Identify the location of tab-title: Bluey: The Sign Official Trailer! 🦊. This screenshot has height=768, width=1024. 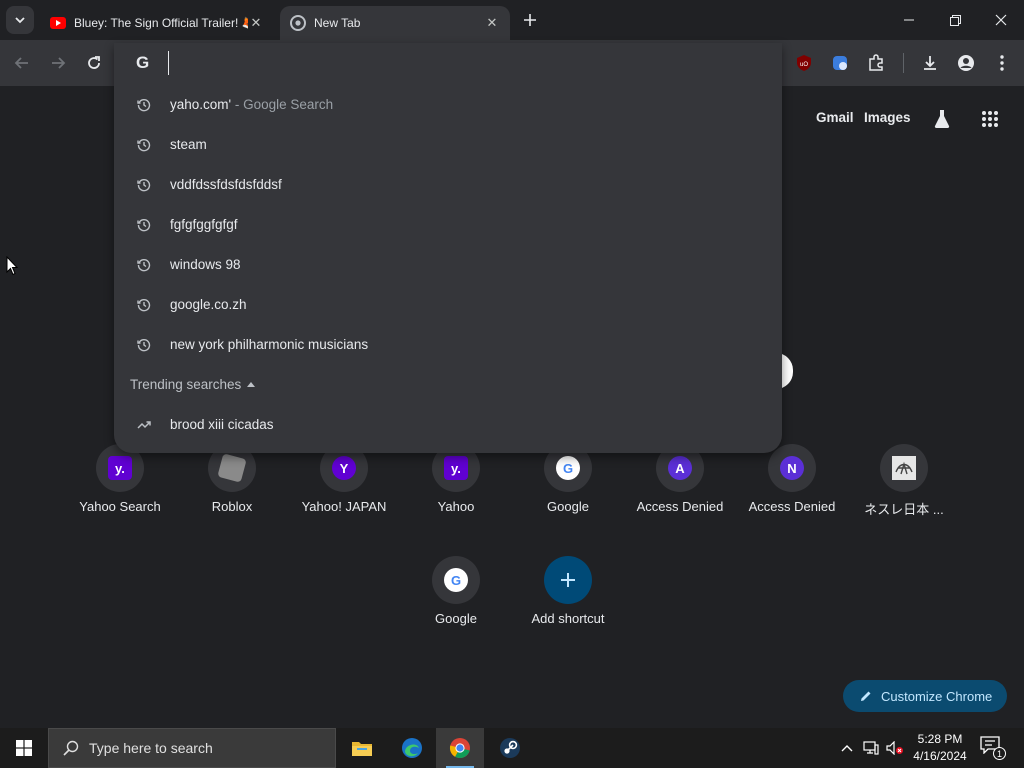
(161, 23).